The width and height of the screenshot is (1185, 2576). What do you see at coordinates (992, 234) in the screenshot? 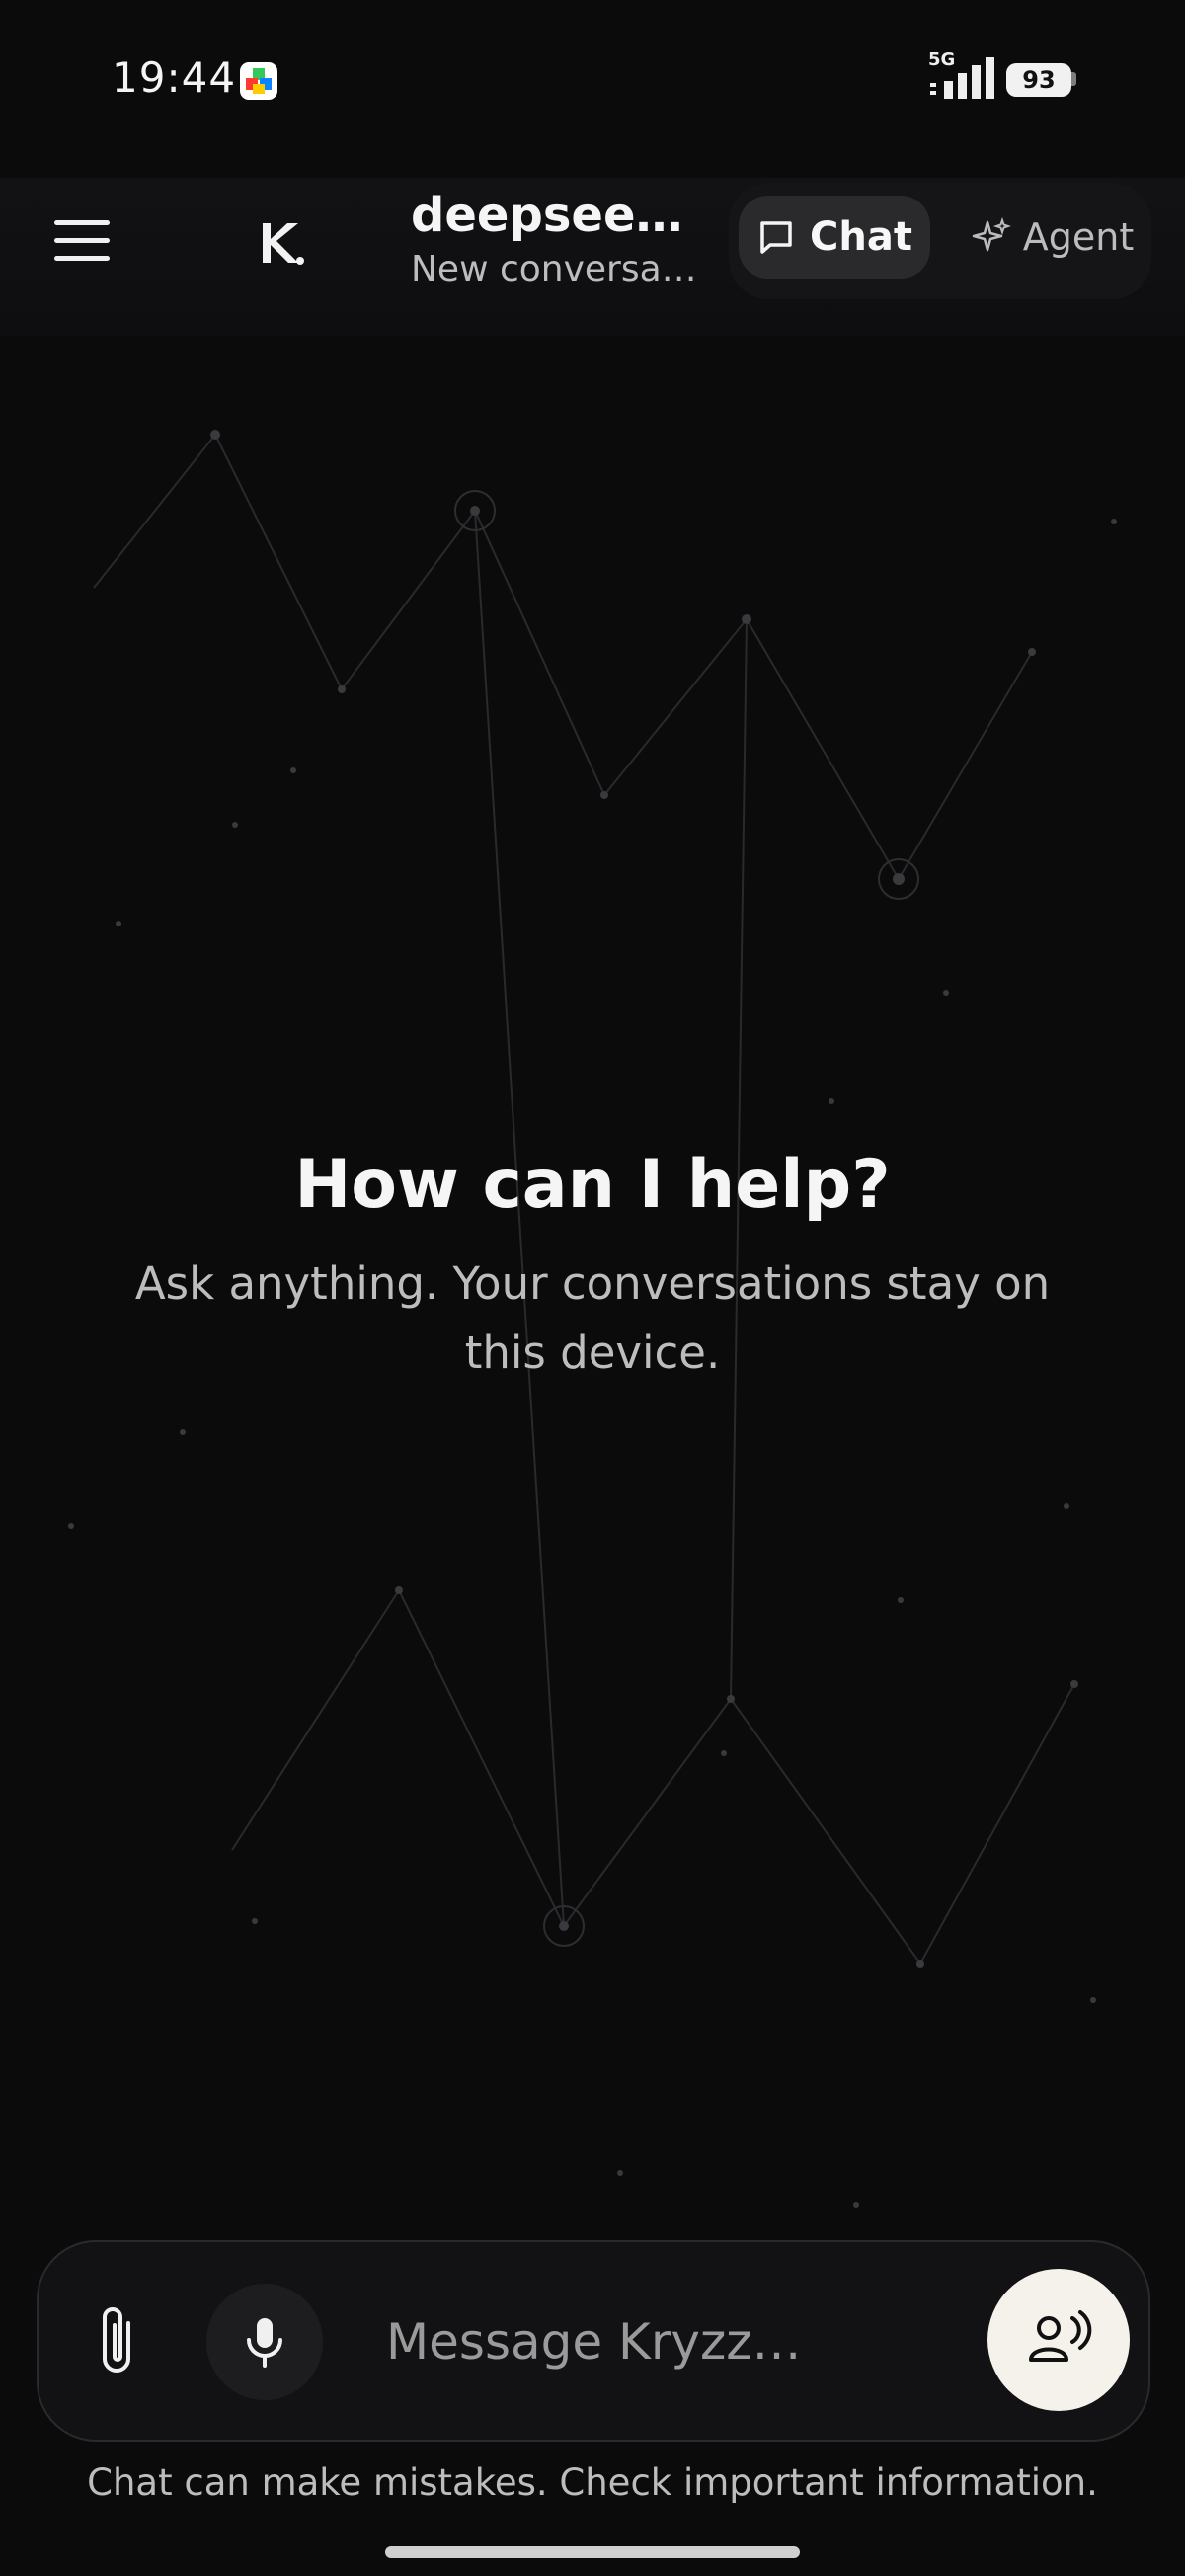
I see `sparkle-icon` at bounding box center [992, 234].